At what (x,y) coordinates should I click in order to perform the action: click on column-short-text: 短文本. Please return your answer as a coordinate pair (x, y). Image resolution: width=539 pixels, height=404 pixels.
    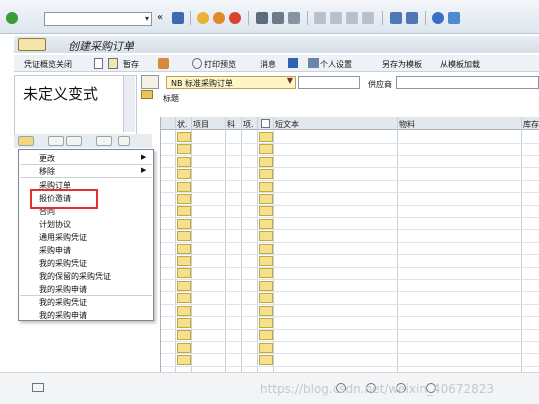
    Looking at the image, I should click on (287, 124).